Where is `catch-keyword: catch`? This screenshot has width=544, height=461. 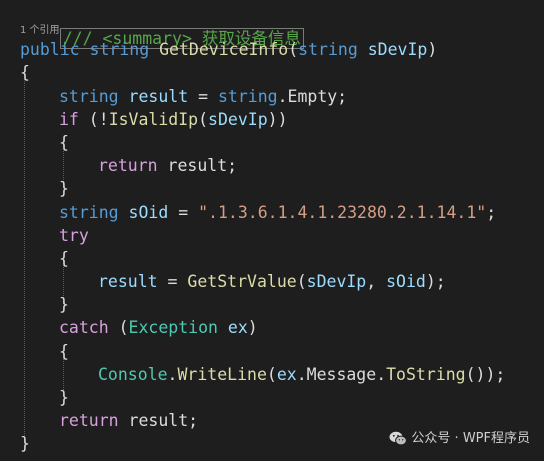
catch-keyword: catch is located at coordinates (84, 327).